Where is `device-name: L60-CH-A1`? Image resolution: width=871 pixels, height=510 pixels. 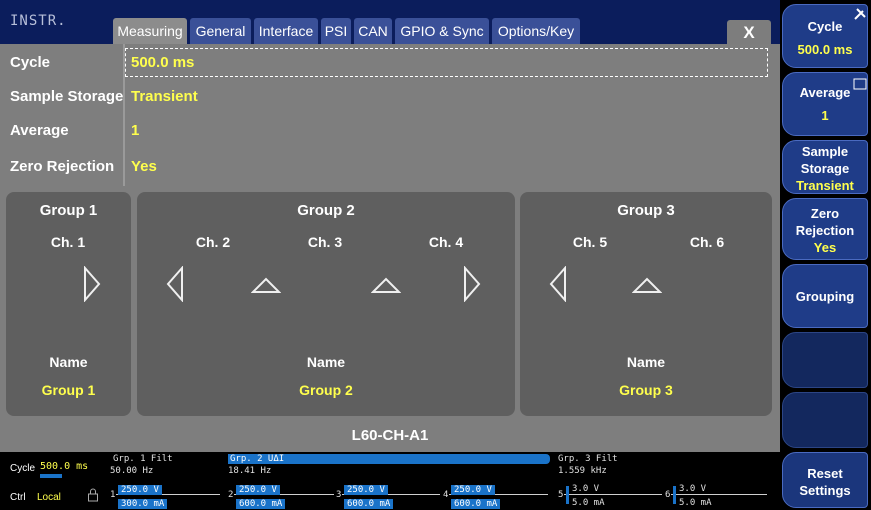
device-name: L60-CH-A1 is located at coordinates (390, 435).